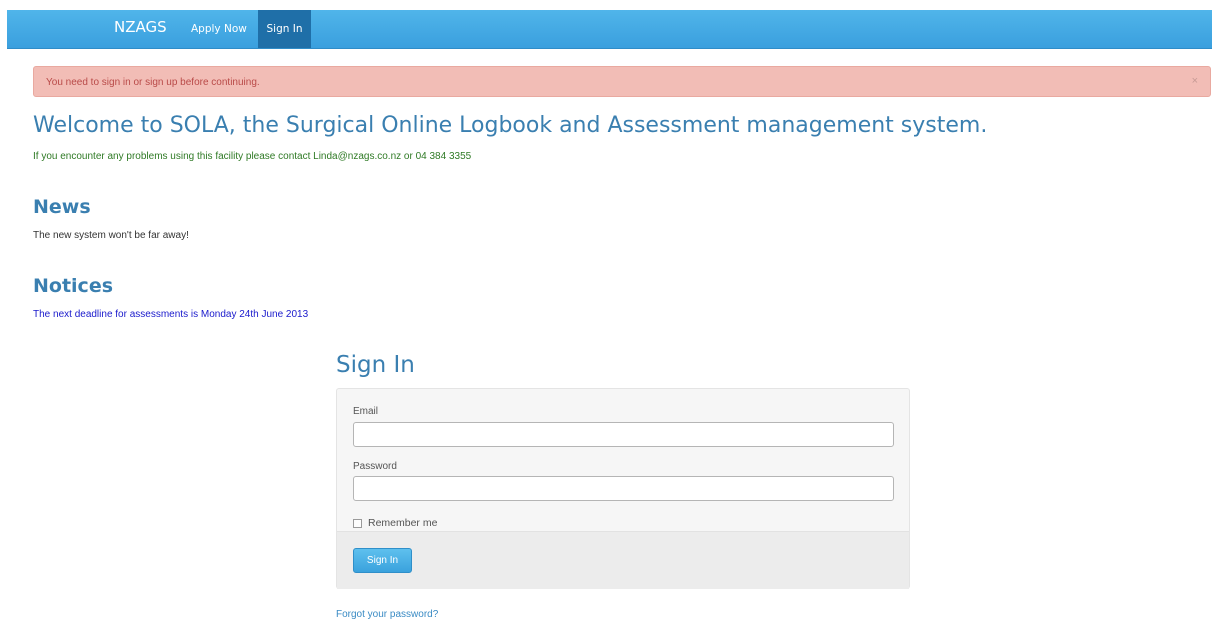  I want to click on forgot-password-link: Forgot your password?, so click(387, 614).